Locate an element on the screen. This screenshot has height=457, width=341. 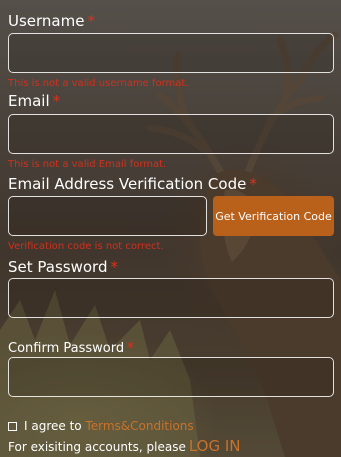
username-label: Username * is located at coordinates (51, 21).